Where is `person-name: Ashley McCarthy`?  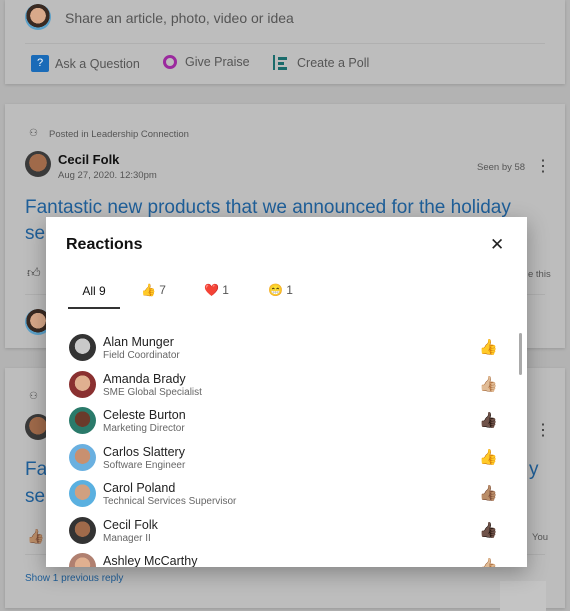 person-name: Ashley McCarthy is located at coordinates (150, 560).